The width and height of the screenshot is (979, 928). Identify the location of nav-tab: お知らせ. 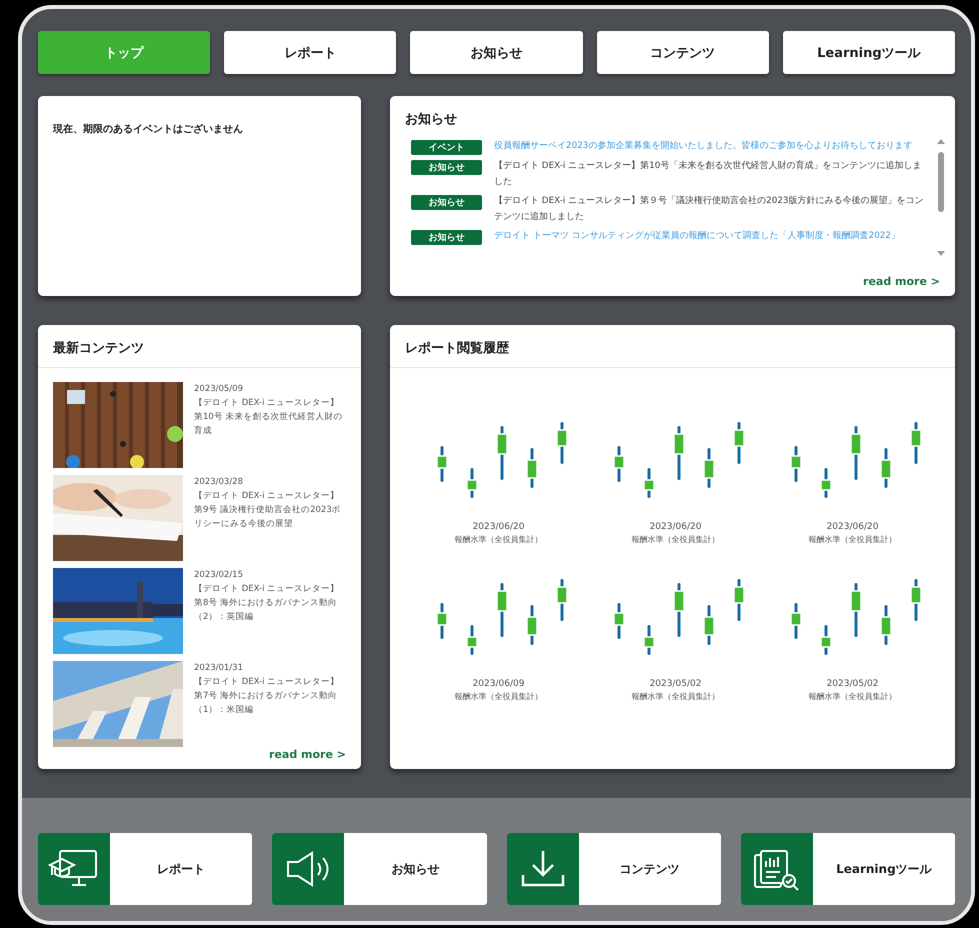
(496, 52).